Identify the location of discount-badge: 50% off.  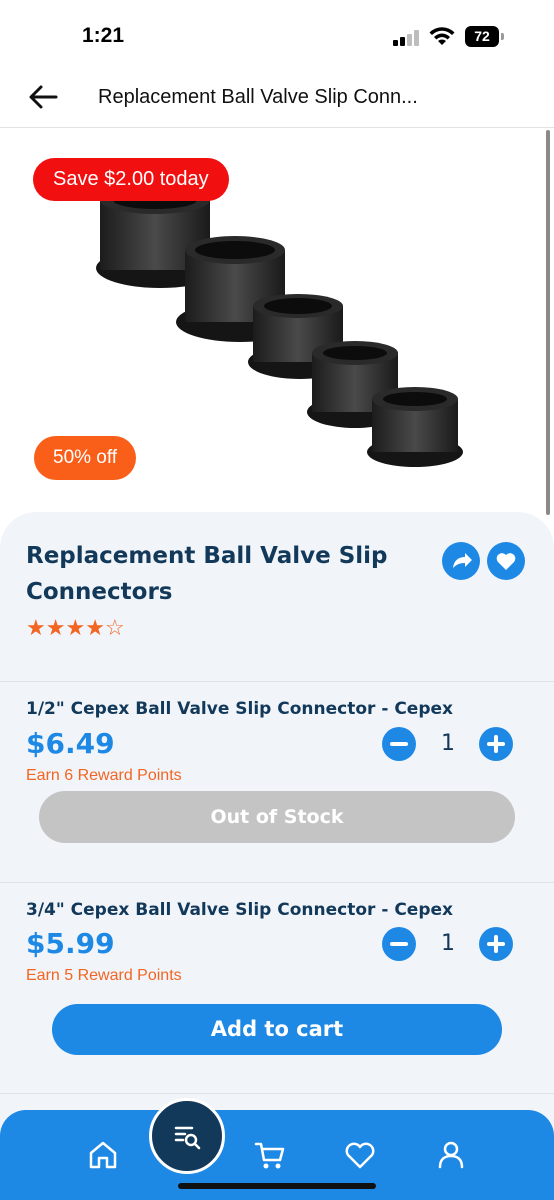
(85, 458).